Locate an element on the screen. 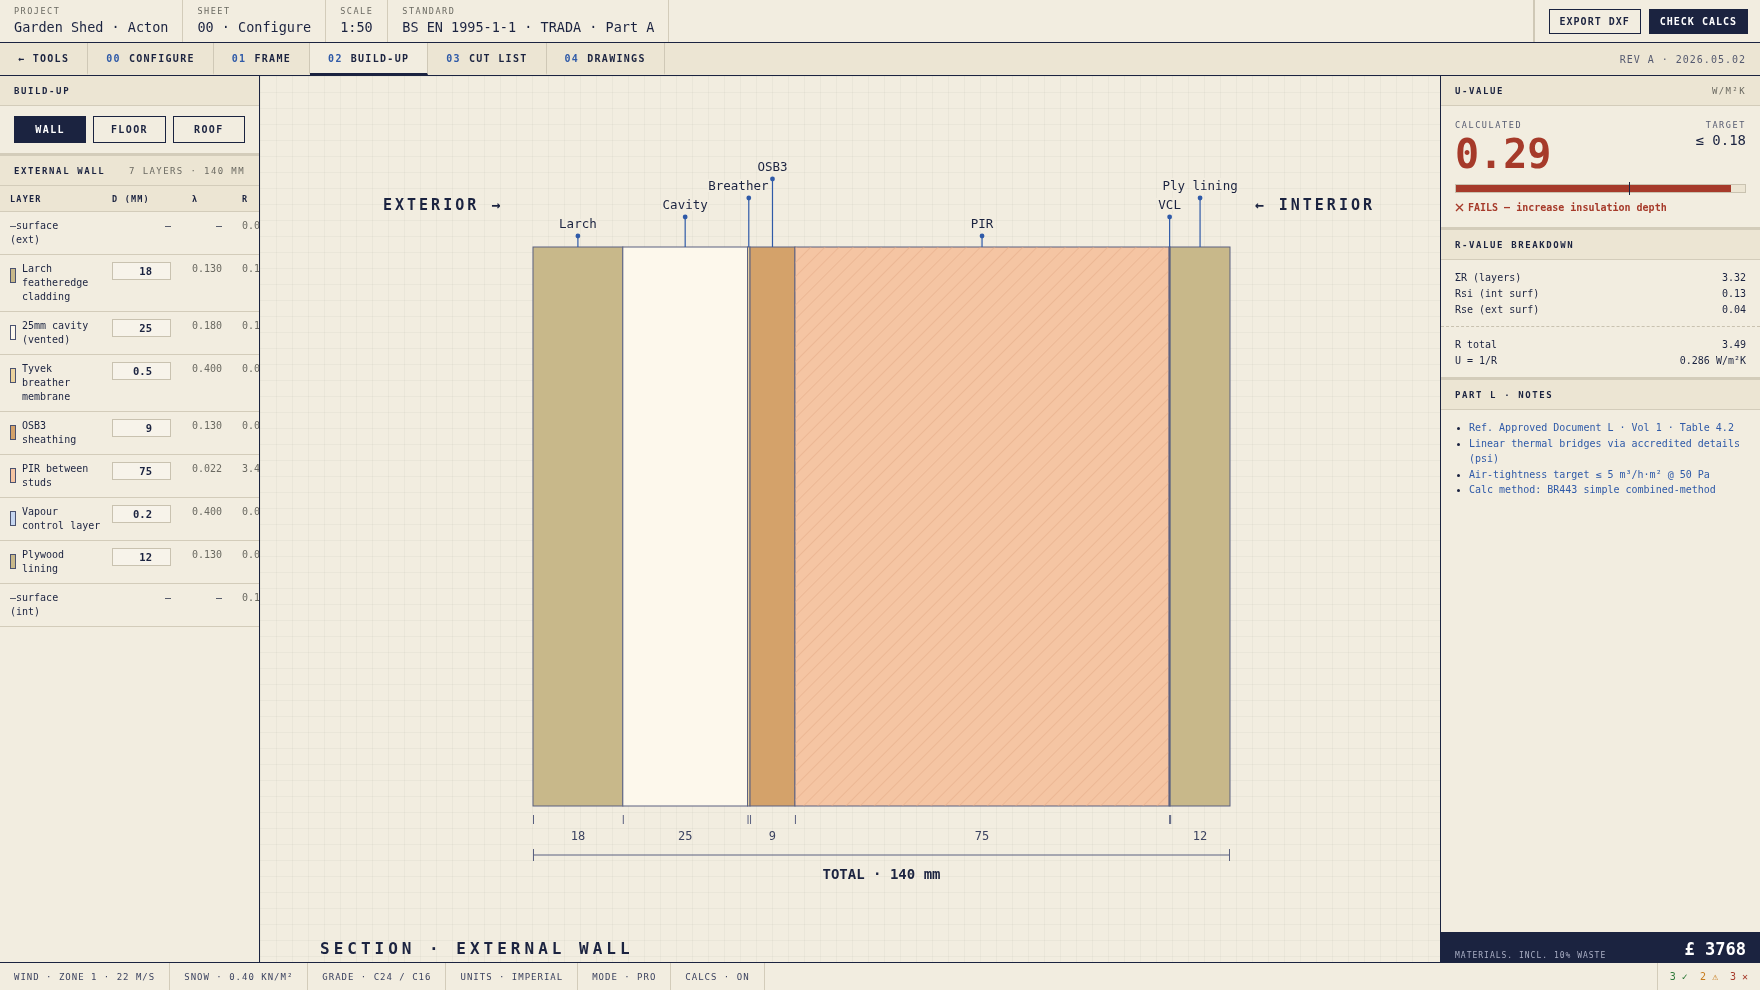  layer-name: Plywood lining is located at coordinates (44, 562).